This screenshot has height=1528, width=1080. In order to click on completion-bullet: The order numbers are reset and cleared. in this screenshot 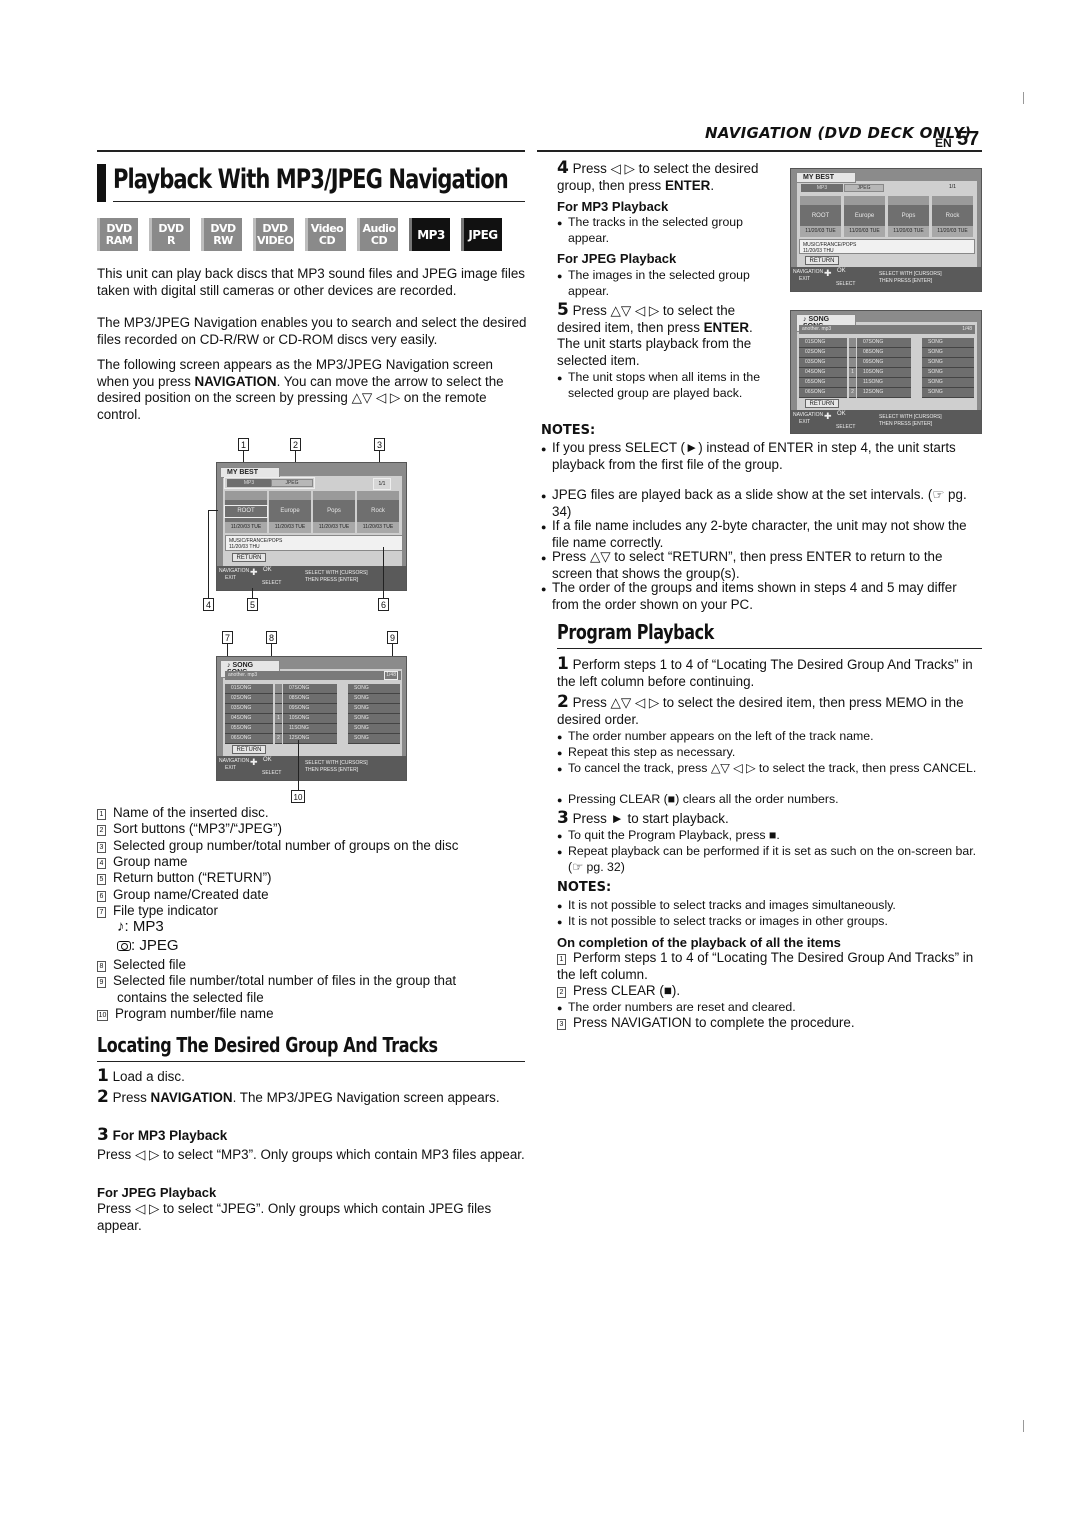, I will do `click(767, 1008)`.